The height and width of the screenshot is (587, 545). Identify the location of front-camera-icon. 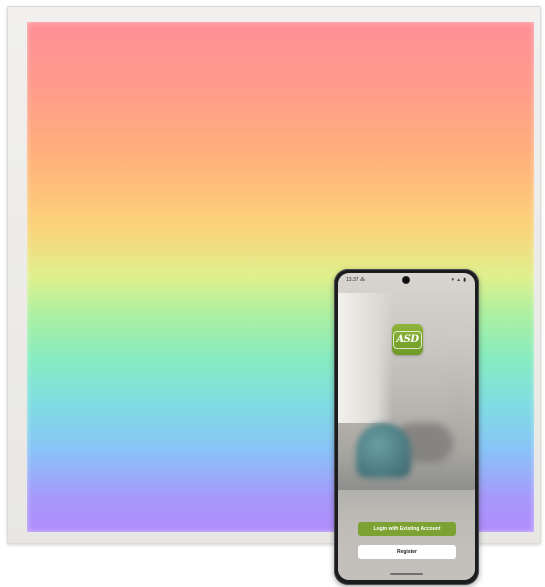
(406, 280).